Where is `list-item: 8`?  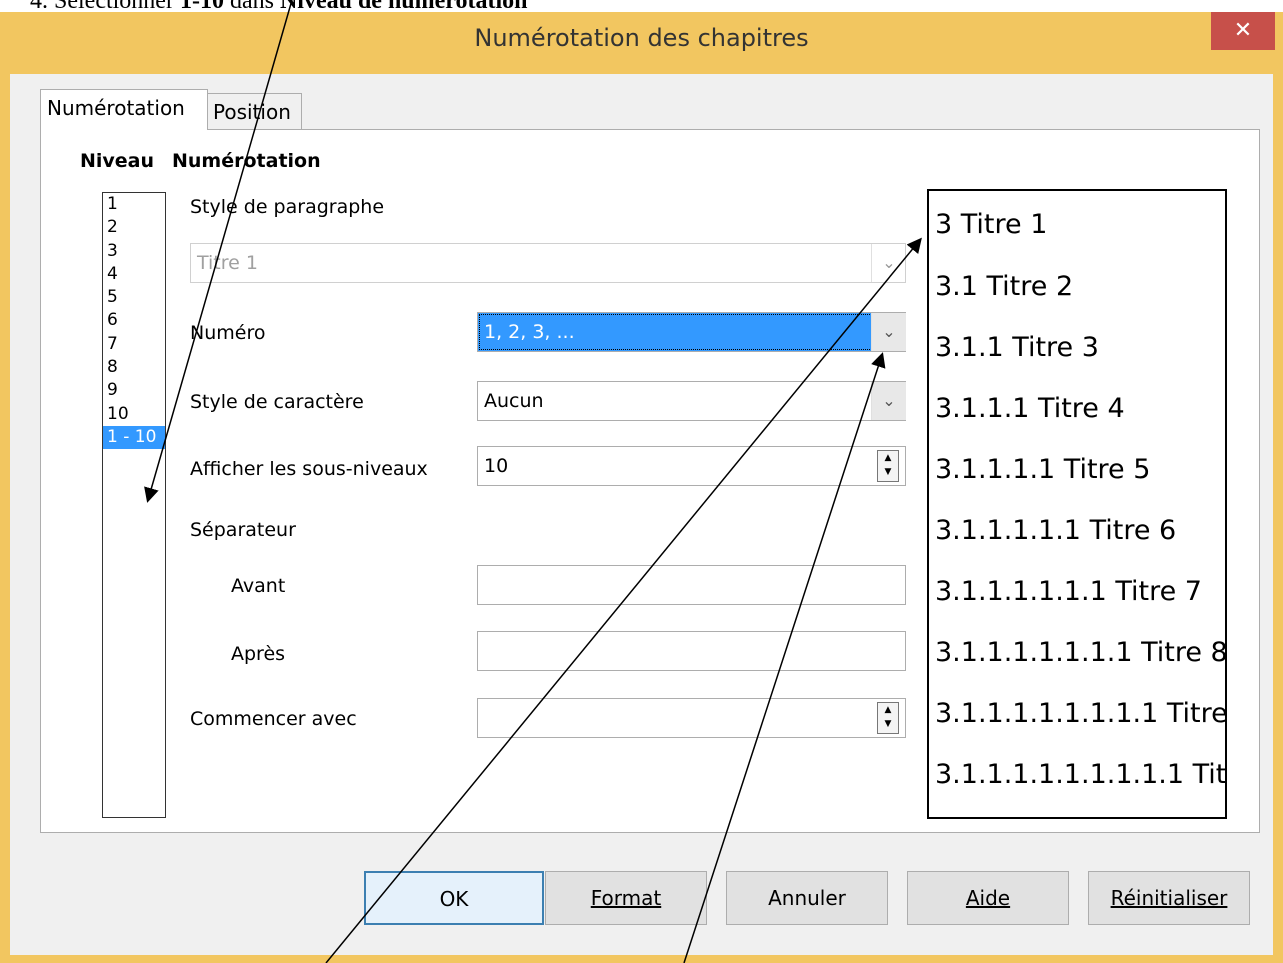 list-item: 8 is located at coordinates (134, 367).